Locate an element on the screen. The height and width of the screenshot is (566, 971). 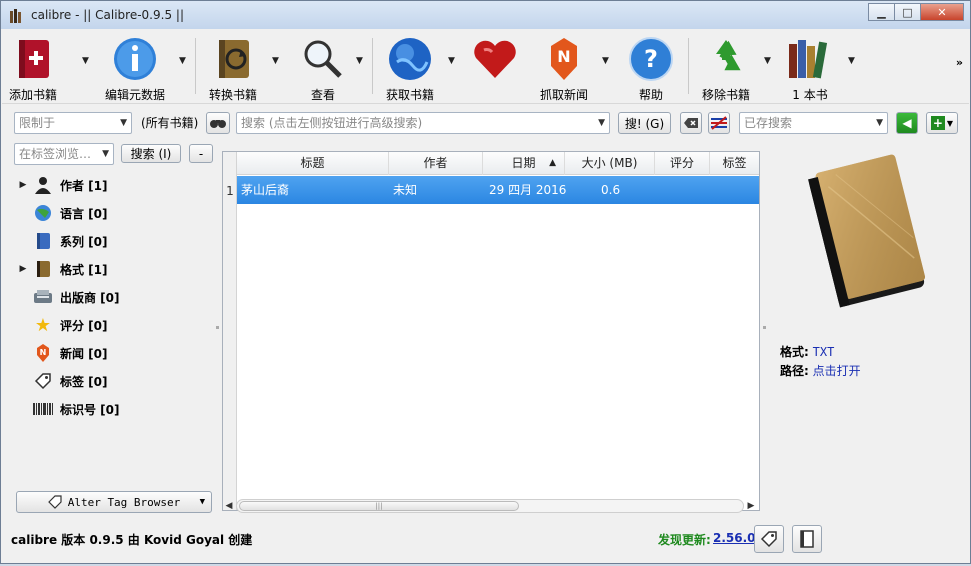
book-details-toggle-button is located at coordinates (807, 539).